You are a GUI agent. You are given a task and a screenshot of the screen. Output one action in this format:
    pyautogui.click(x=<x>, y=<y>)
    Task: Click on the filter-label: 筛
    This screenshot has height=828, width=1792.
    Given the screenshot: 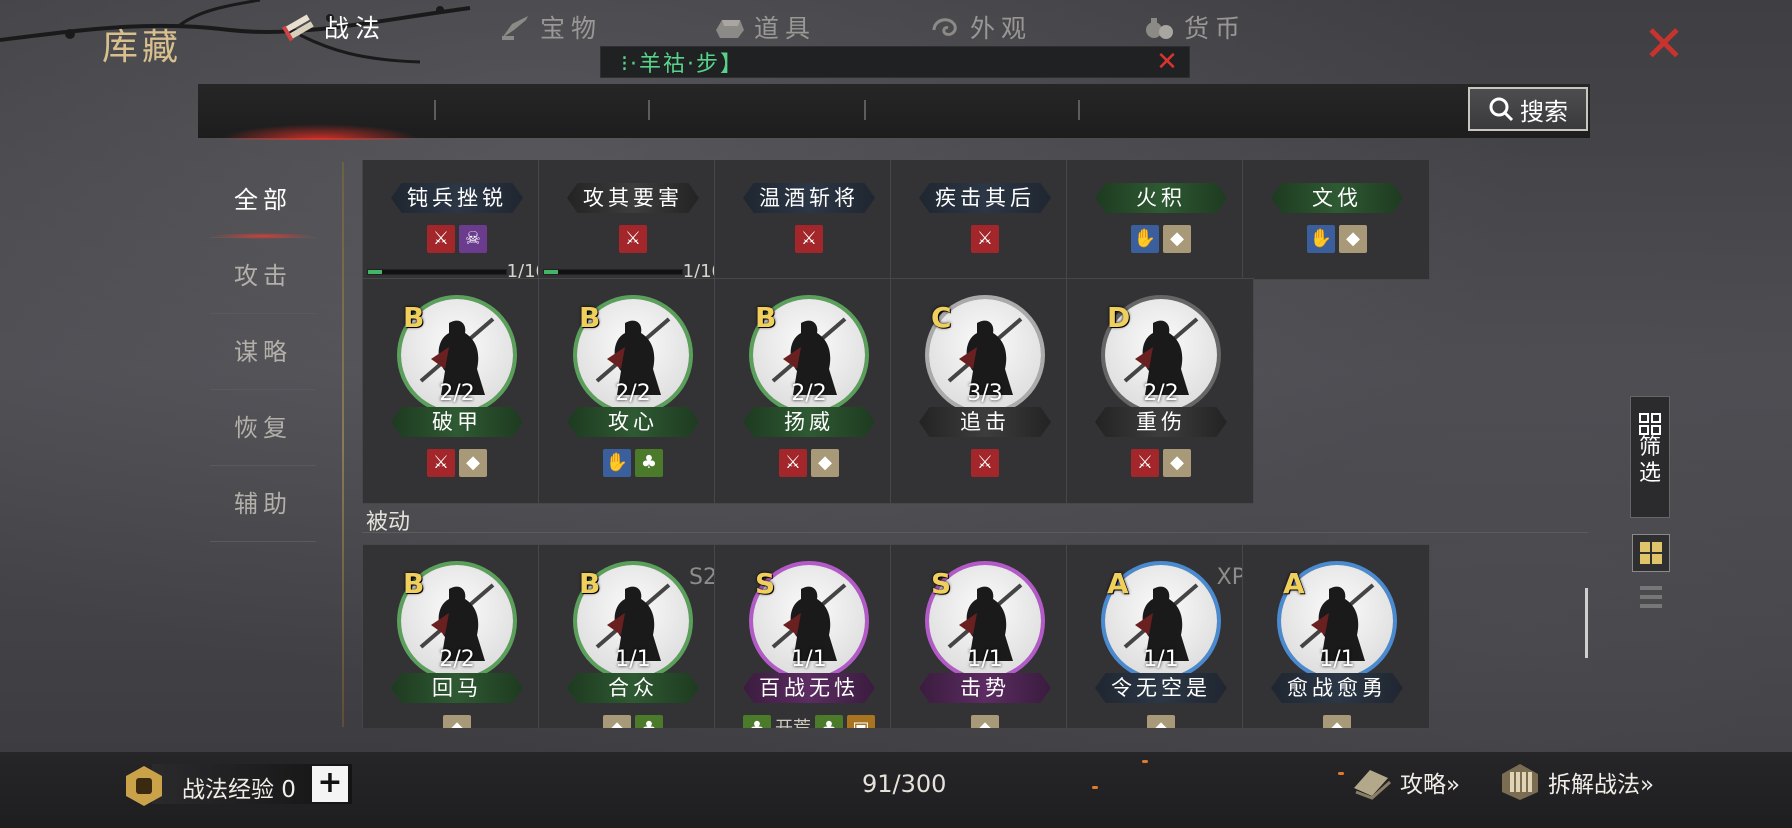 What is the action you would take?
    pyautogui.click(x=1649, y=447)
    